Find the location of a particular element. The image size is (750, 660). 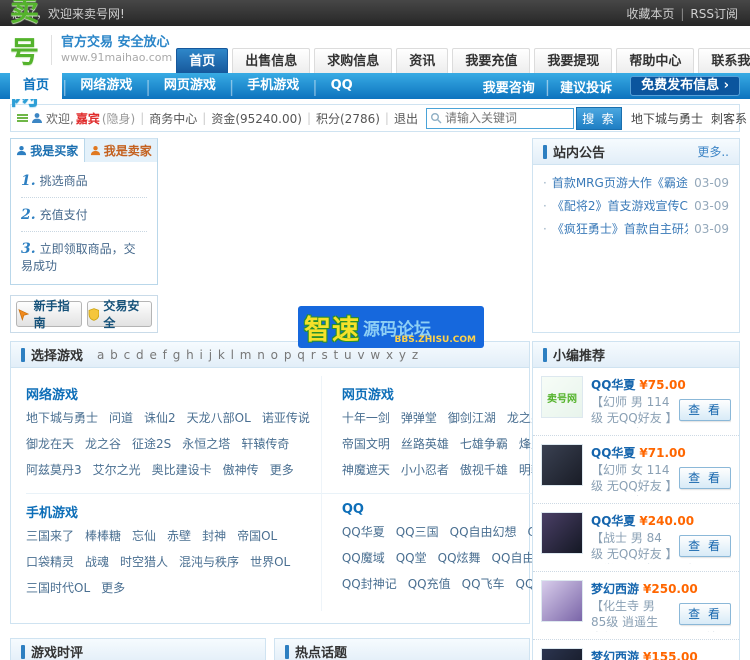

publish-info-button: 免费发布信息 › is located at coordinates (685, 86).